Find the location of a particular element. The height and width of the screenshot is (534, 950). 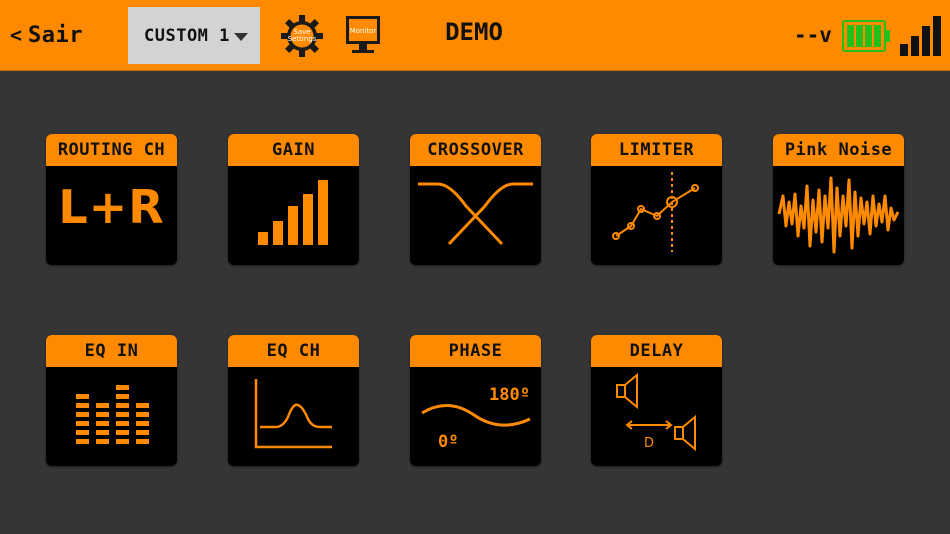

limiter-curve-icon is located at coordinates (655, 212).